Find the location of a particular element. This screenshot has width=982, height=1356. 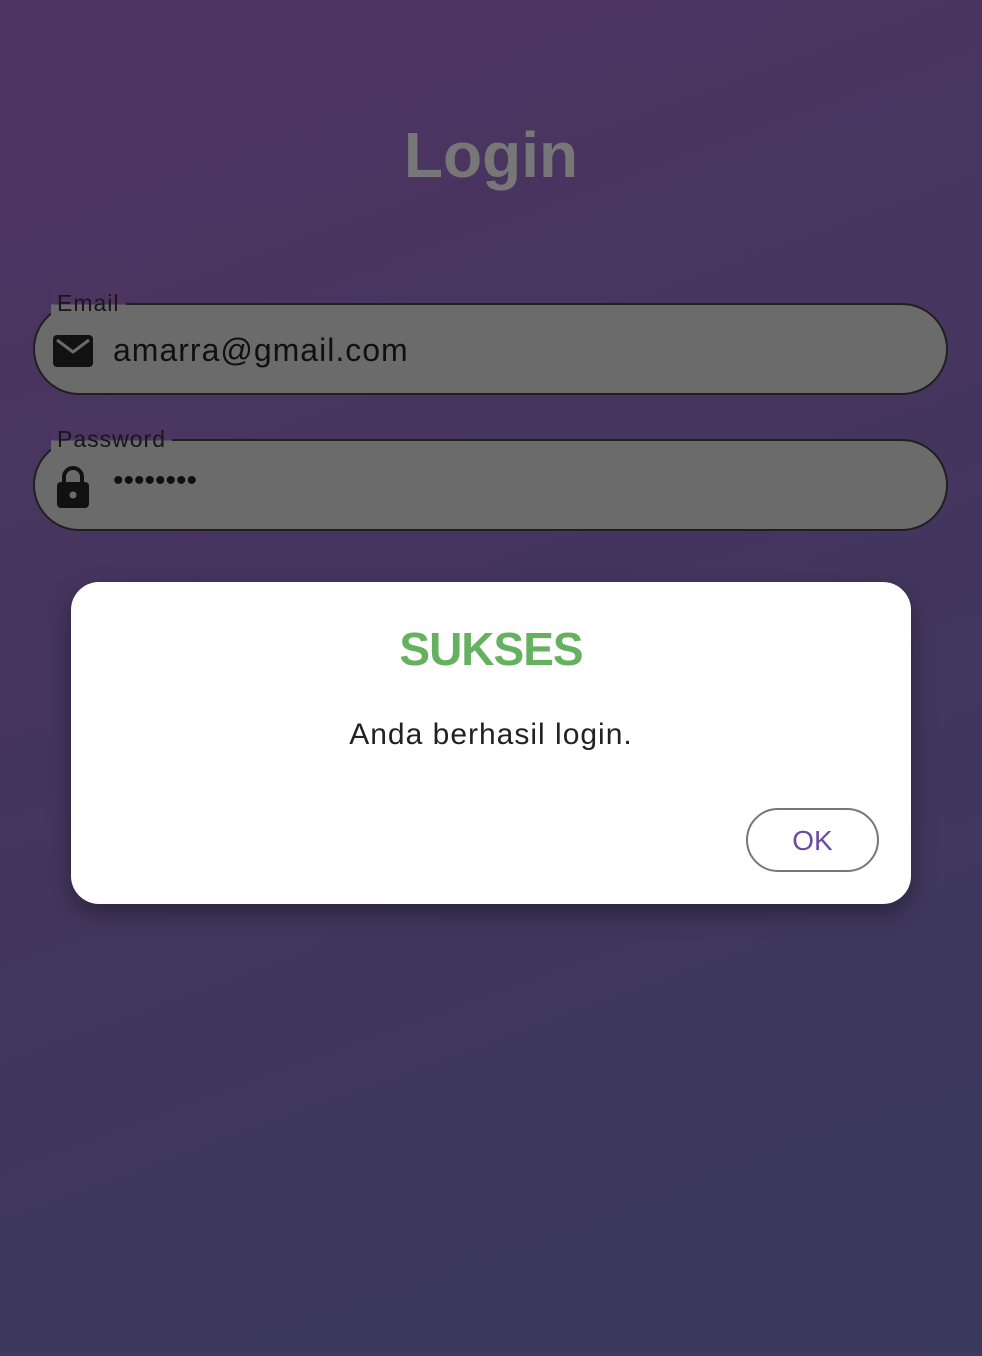

dialog-message: Anda berhasil login. is located at coordinates (491, 734).